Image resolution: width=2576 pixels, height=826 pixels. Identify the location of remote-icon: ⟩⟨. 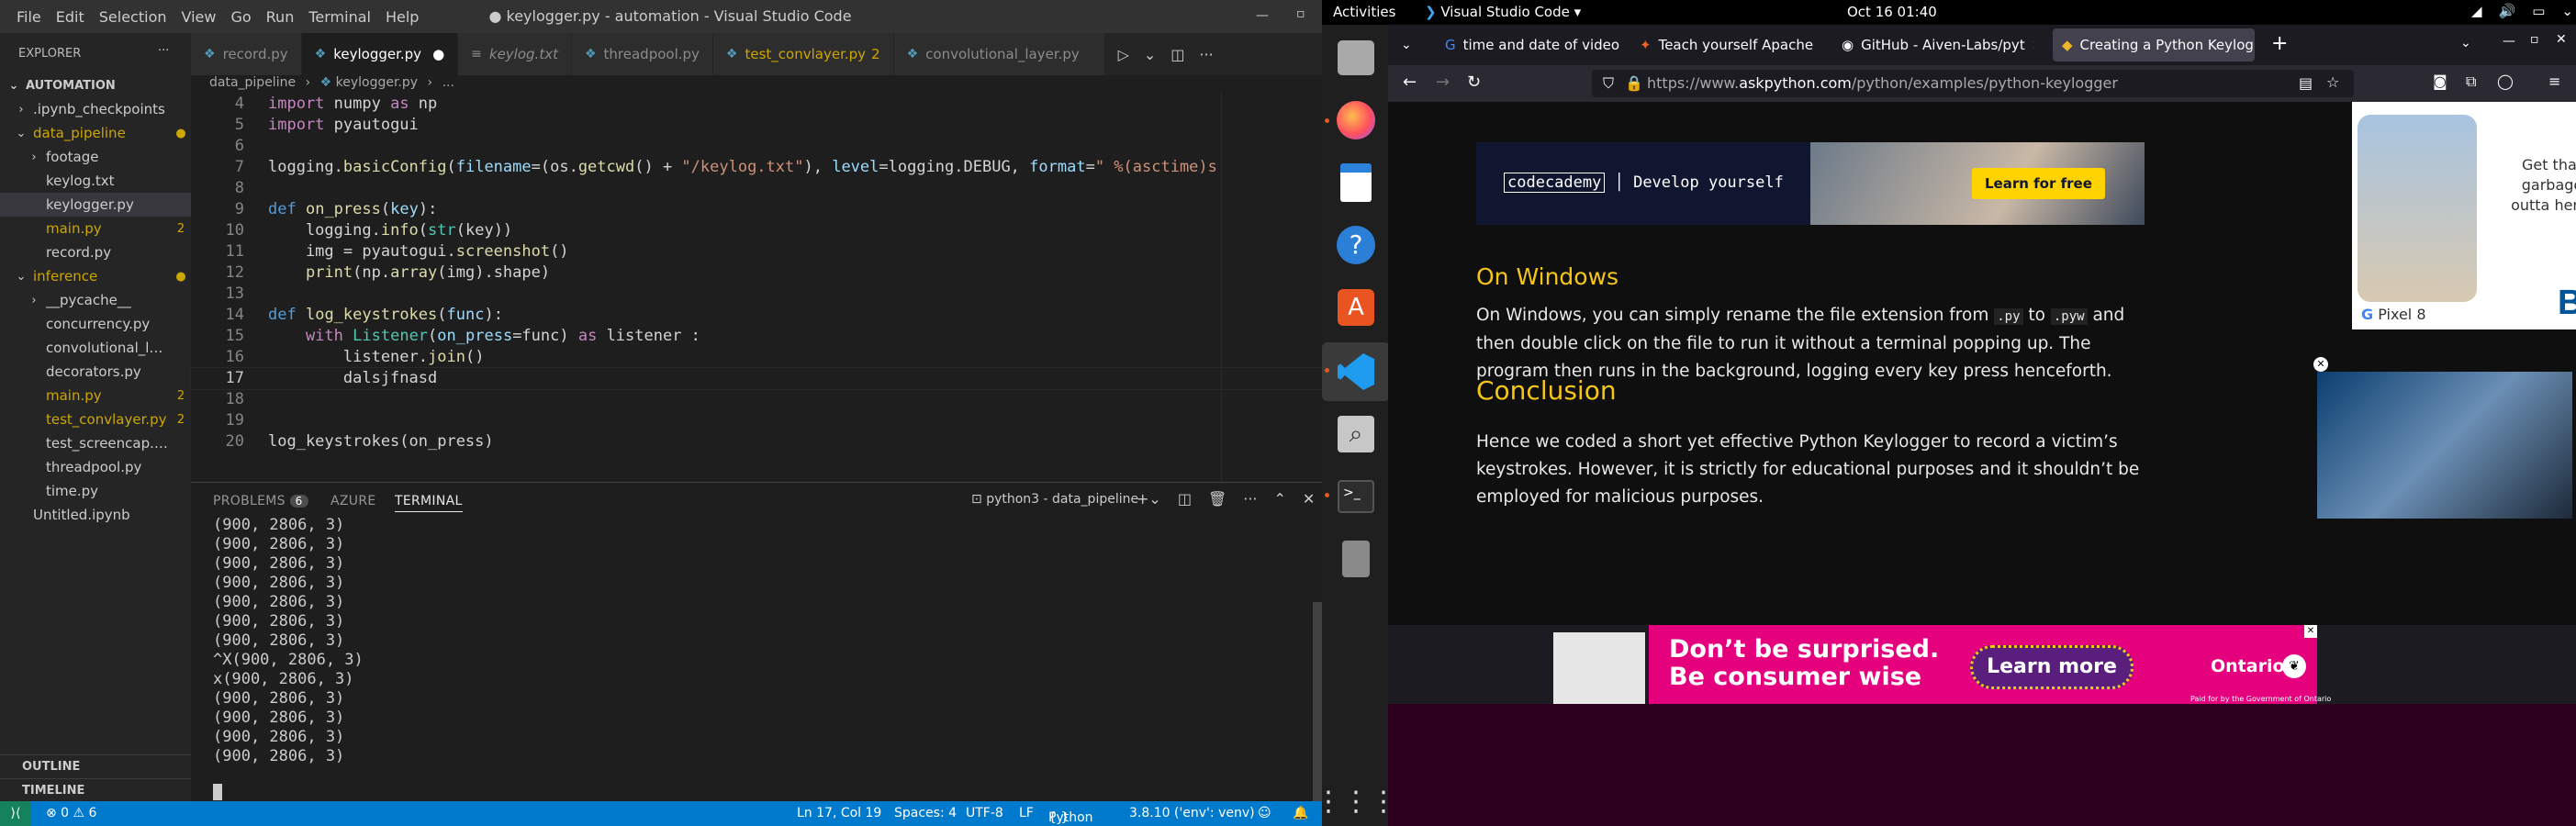
(15, 814).